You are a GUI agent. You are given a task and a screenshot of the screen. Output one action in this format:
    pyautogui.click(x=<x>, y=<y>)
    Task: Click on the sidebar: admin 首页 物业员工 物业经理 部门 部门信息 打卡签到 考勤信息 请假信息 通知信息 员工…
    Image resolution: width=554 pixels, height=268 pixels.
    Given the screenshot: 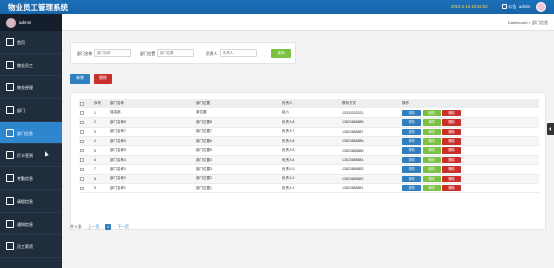 What is the action you would take?
    pyautogui.click(x=31, y=141)
    